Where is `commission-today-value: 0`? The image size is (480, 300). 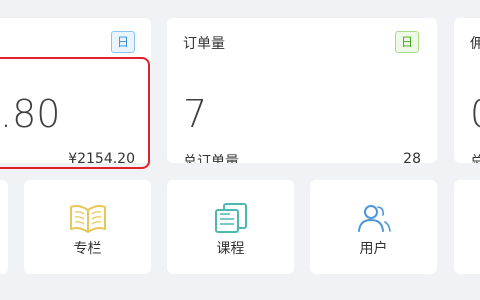
commission-today-value: 0 is located at coordinates (475, 114).